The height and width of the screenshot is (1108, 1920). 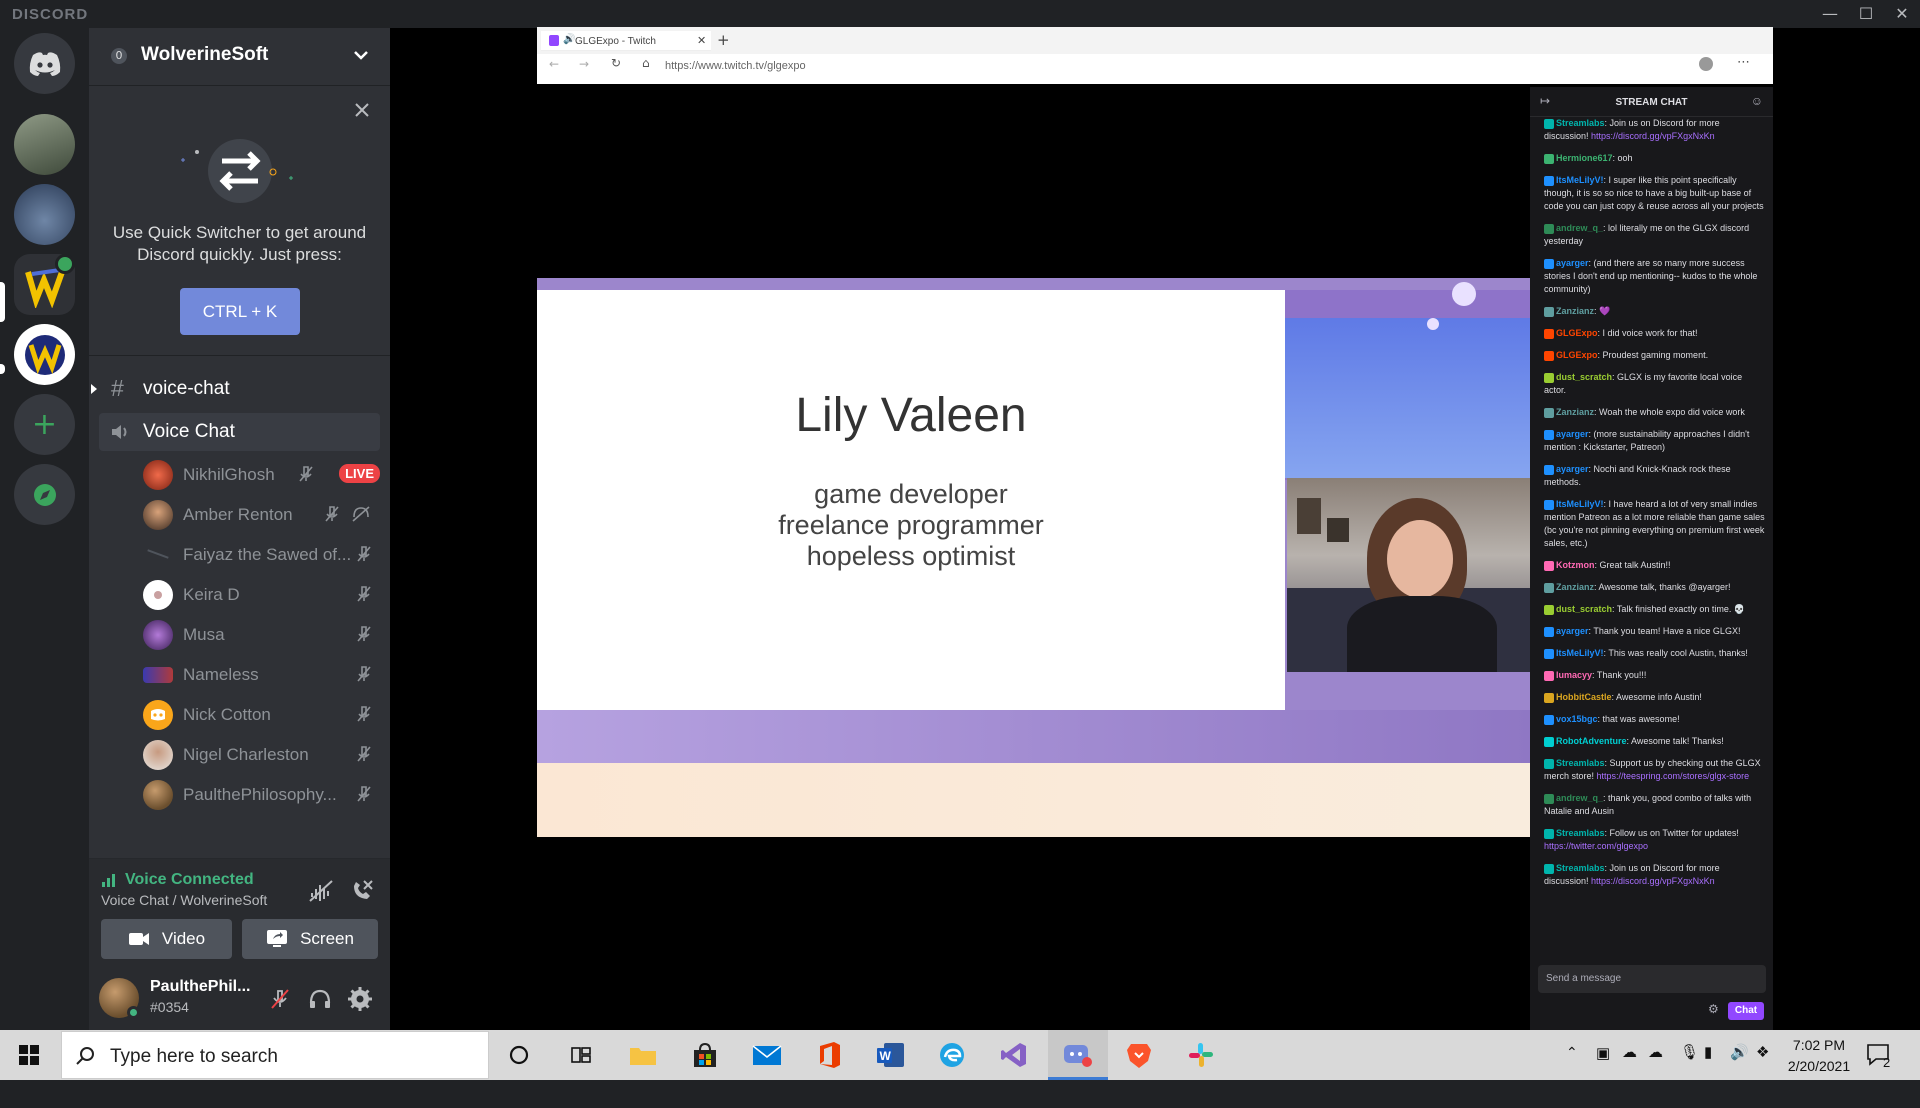 I want to click on battery-icon: ▮, so click(x=1708, y=1068).